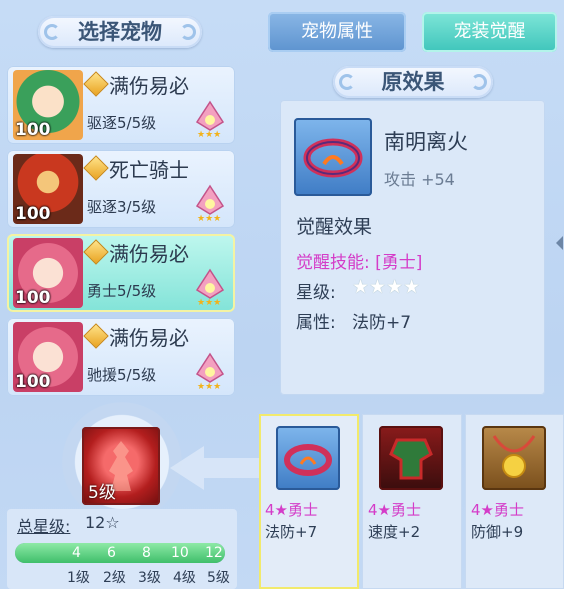 The height and width of the screenshot is (589, 564). Describe the element at coordinates (121, 357) in the screenshot. I see `pet-card-4: 100 满伤易必 驰援5/5级 ★★★` at that location.